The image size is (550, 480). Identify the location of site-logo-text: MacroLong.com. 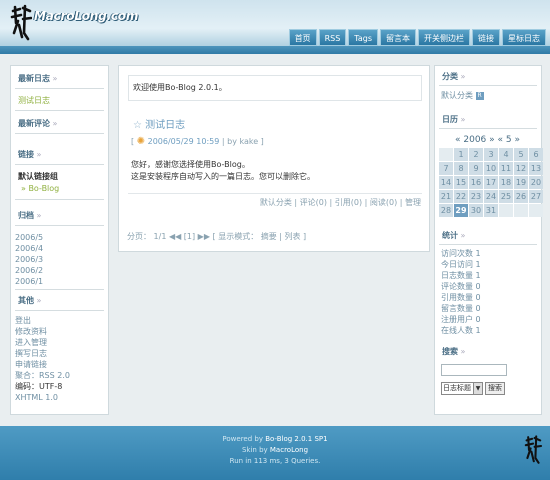
(86, 16).